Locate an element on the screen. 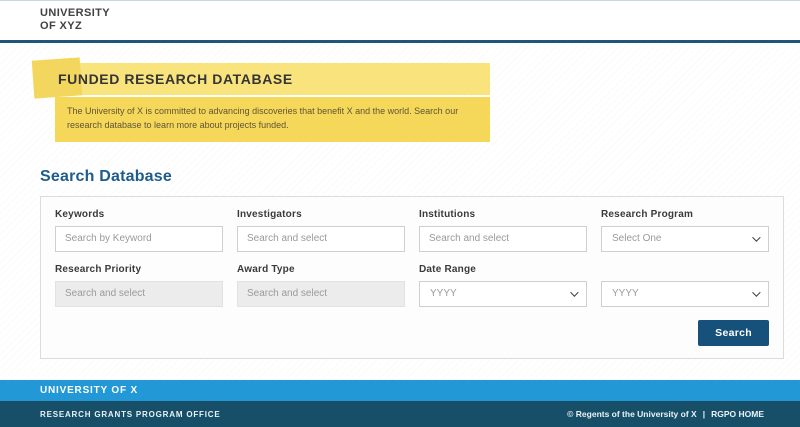 The height and width of the screenshot is (427, 800). field-investigators: Investigators is located at coordinates (321, 230).